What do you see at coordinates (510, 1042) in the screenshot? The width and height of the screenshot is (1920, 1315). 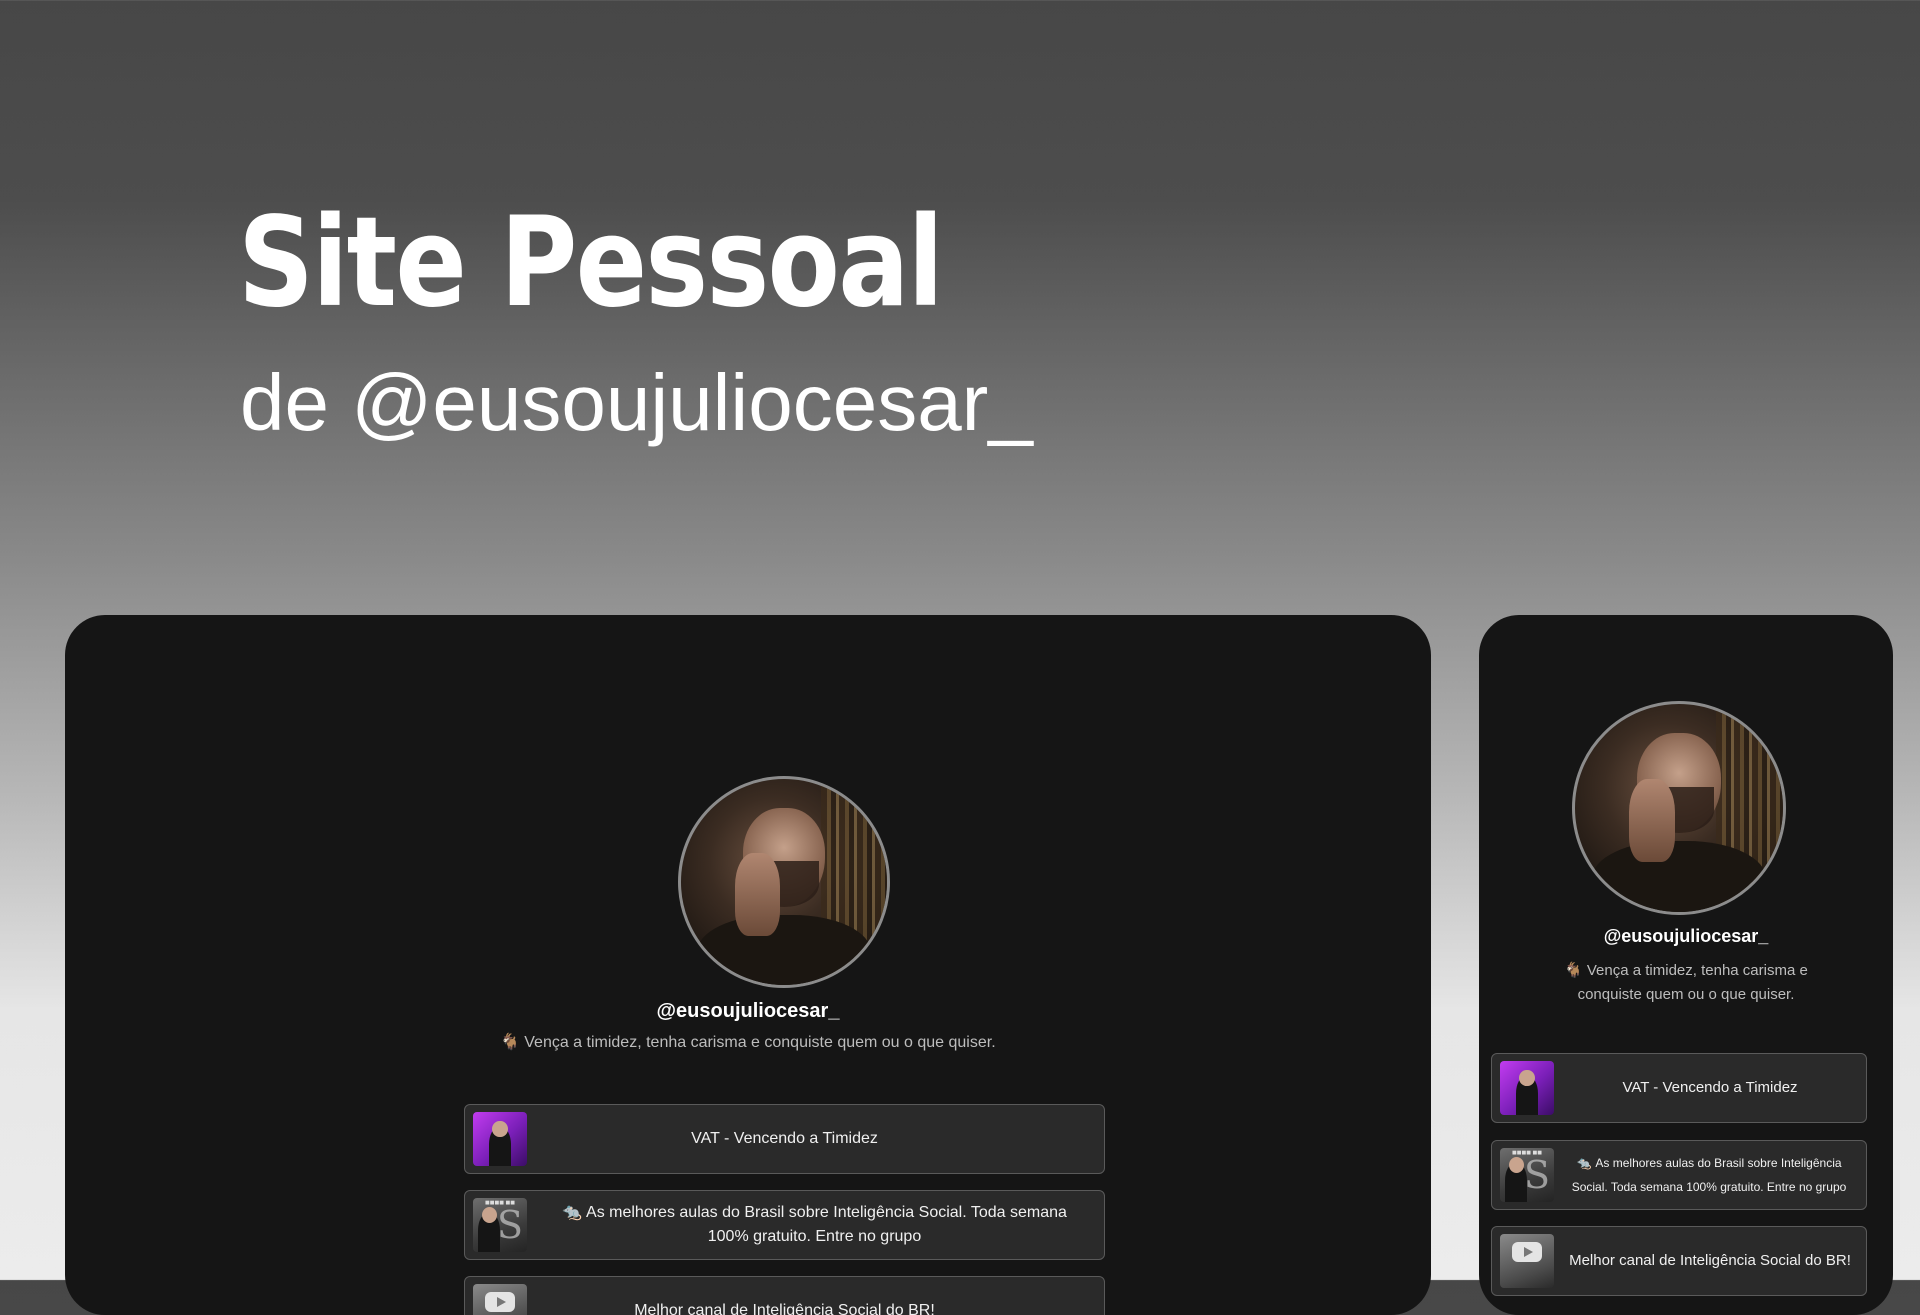 I see `goat-icon: 🐐` at bounding box center [510, 1042].